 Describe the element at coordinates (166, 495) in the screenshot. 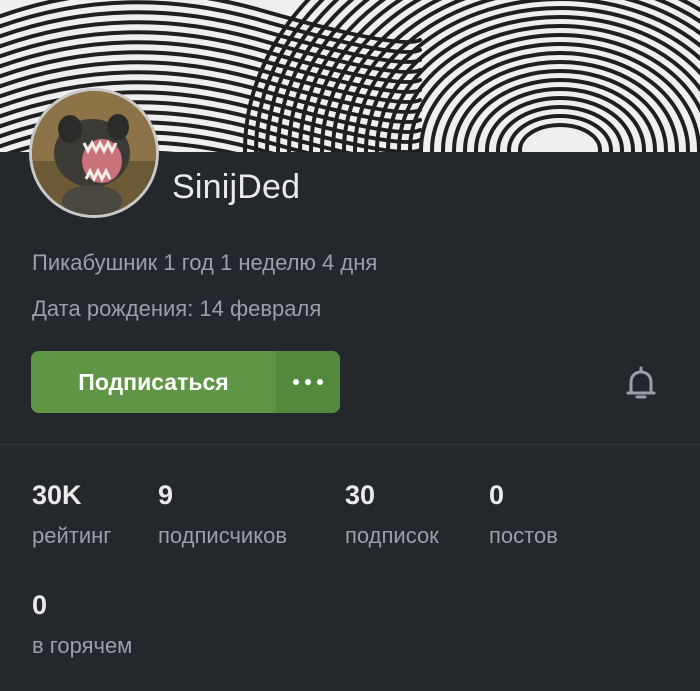

I see `stat-value: 9` at that location.